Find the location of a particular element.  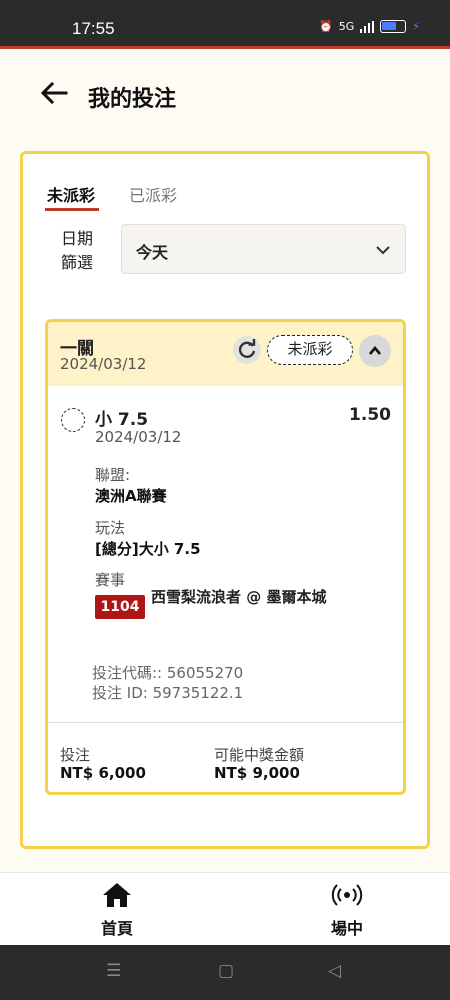

collapse-button is located at coordinates (375, 351).